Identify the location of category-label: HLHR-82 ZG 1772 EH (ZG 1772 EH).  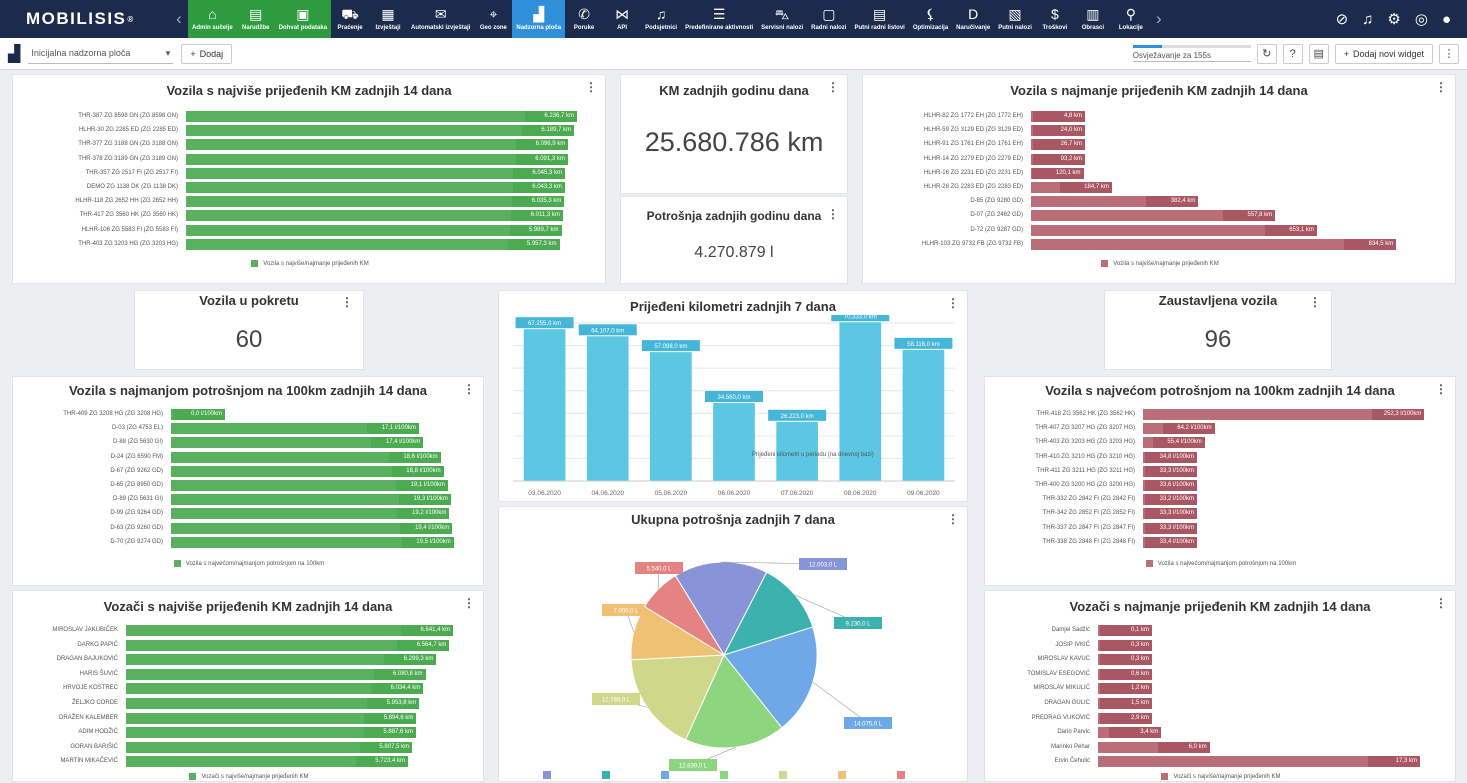
(973, 116).